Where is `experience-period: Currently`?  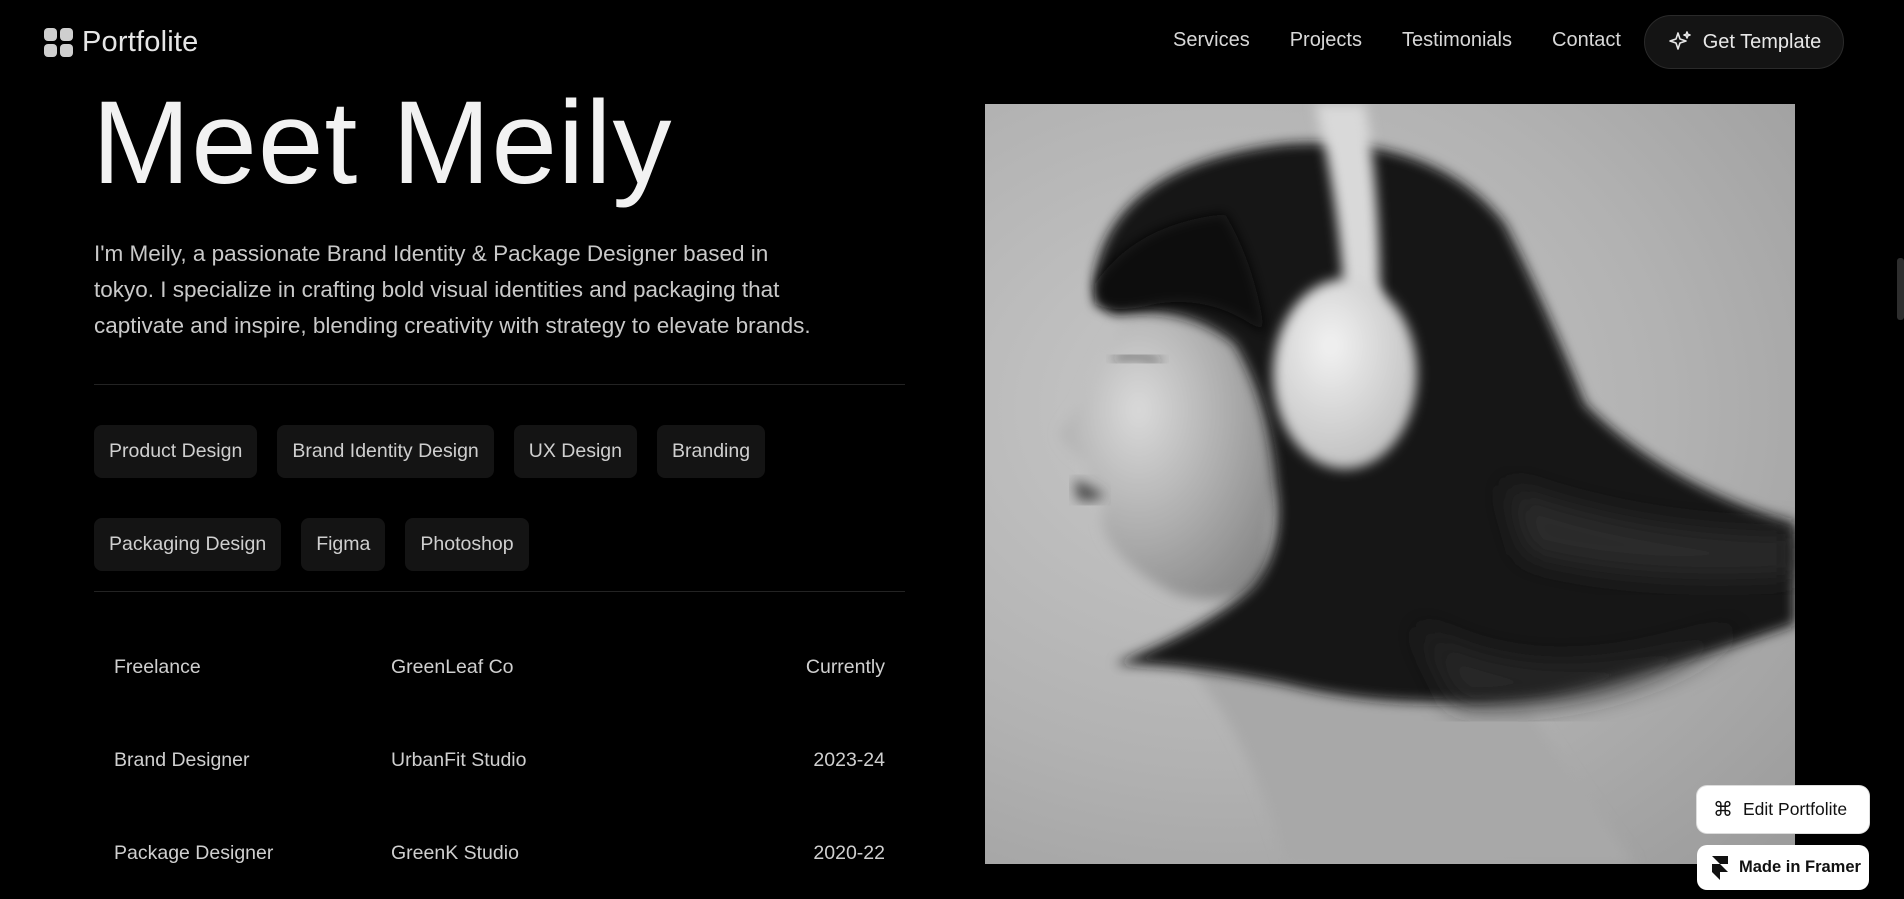 experience-period: Currently is located at coordinates (845, 667).